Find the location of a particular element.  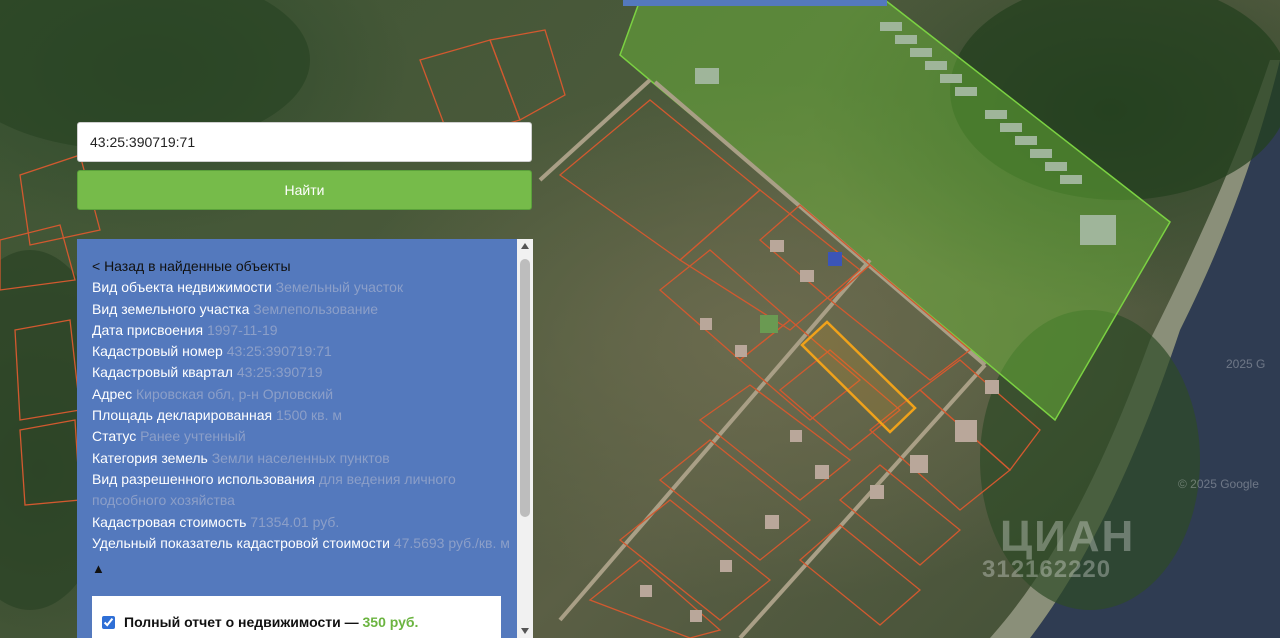

field-label: Статус is located at coordinates (114, 436).